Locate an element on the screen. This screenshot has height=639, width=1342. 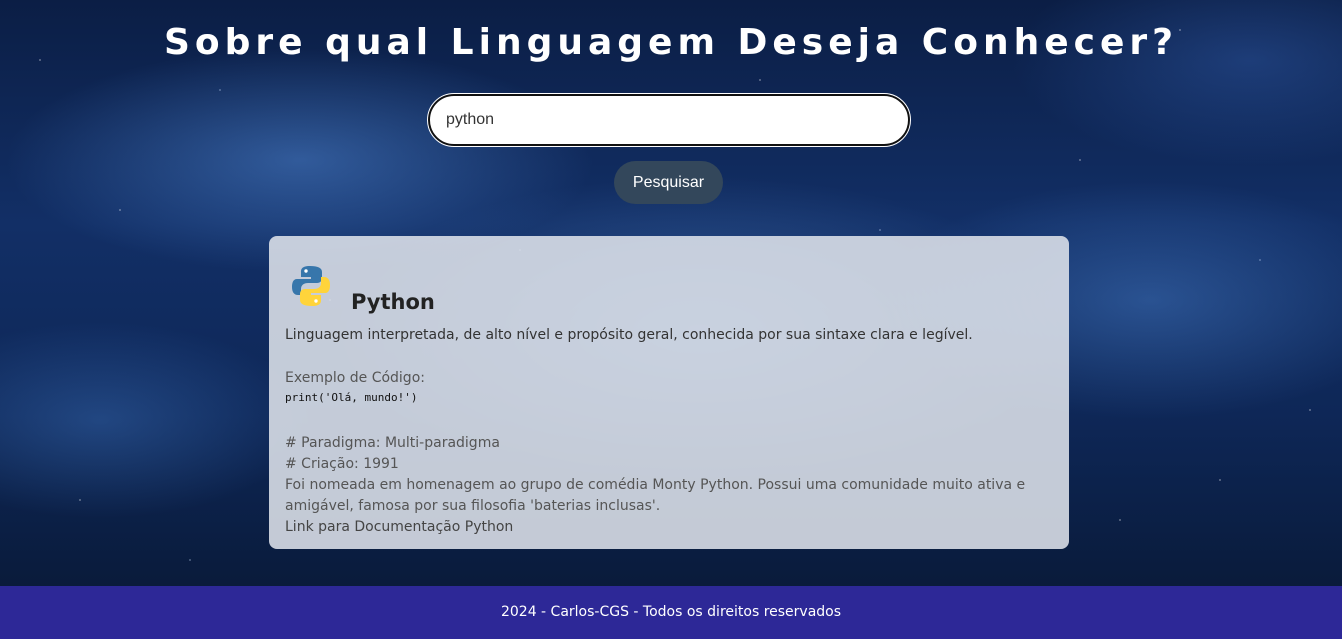
search-input is located at coordinates (669, 120).